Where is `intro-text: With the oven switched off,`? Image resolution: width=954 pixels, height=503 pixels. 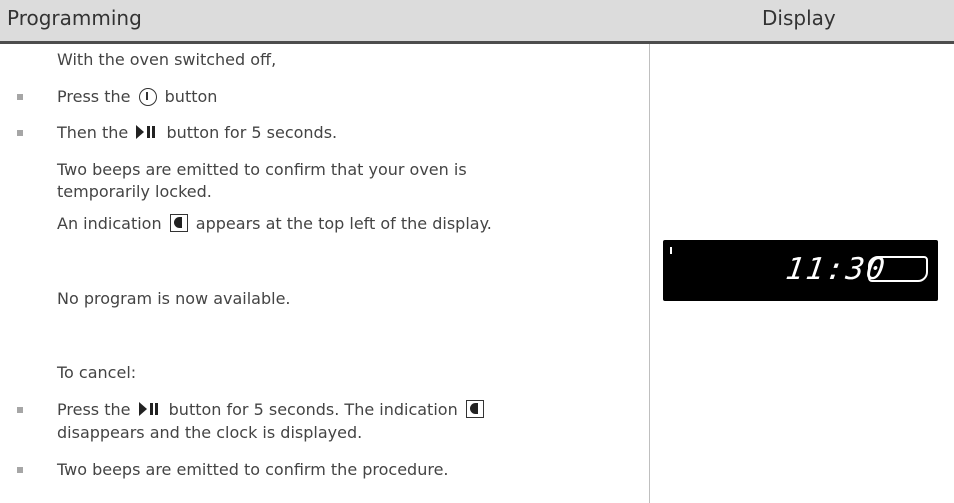
intro-text: With the oven switched off, is located at coordinates (167, 59).